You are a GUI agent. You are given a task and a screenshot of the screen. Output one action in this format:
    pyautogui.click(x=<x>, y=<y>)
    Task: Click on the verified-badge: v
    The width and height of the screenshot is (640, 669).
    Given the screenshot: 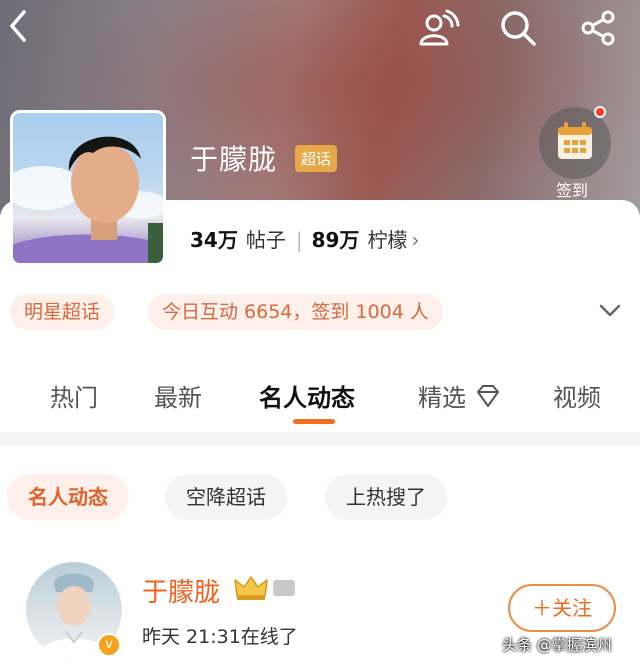 What is the action you would take?
    pyautogui.click(x=109, y=645)
    